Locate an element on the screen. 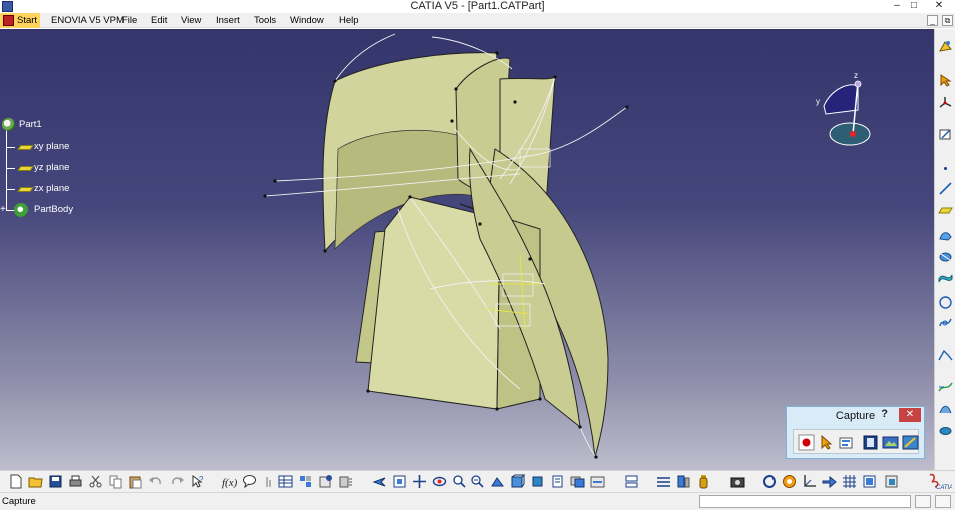  catalog-icon is located at coordinates (305, 481).